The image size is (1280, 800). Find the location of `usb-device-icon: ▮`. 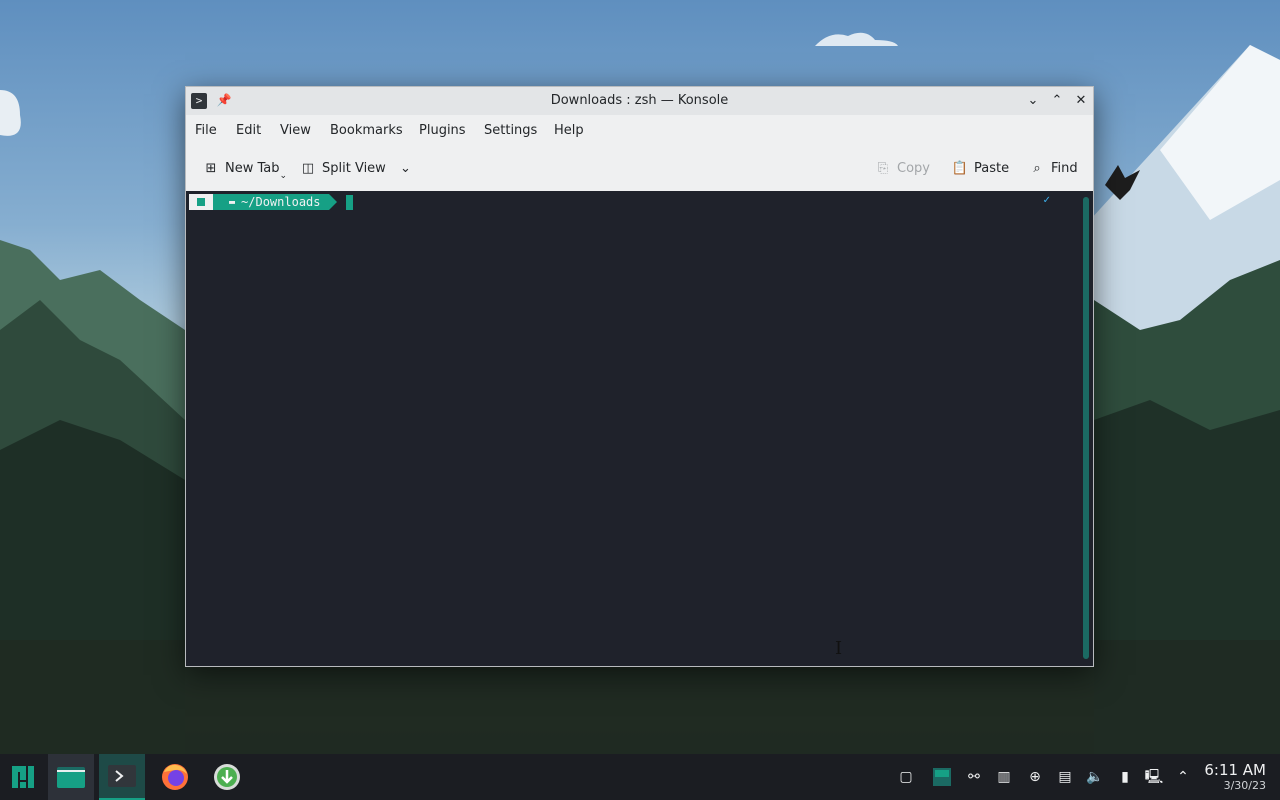

usb-device-icon: ▮ is located at coordinates (1125, 777).